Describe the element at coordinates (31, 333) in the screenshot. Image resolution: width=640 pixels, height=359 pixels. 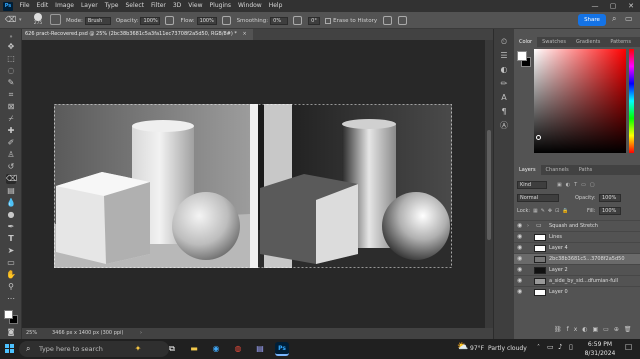
I see `zoom-level: 25%` at that location.